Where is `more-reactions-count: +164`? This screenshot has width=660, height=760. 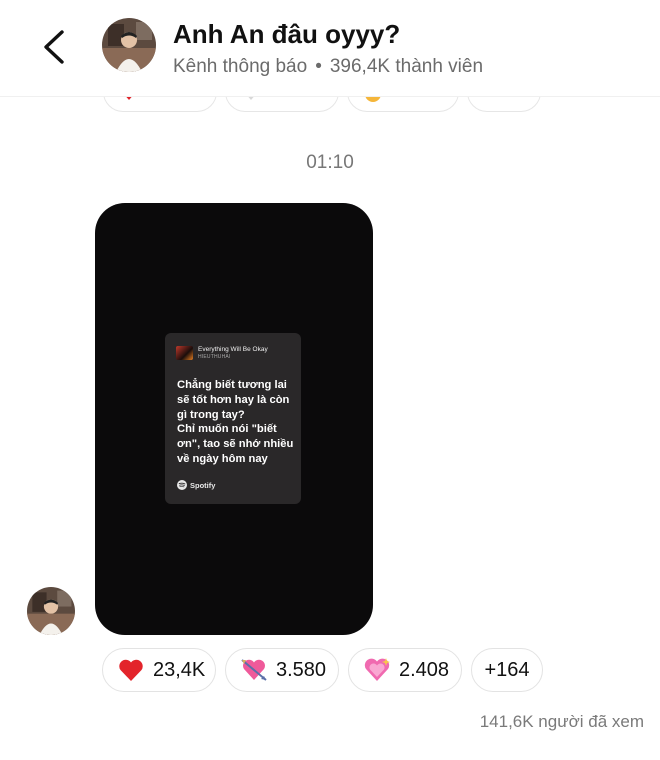
more-reactions-count: +164 is located at coordinates (507, 669).